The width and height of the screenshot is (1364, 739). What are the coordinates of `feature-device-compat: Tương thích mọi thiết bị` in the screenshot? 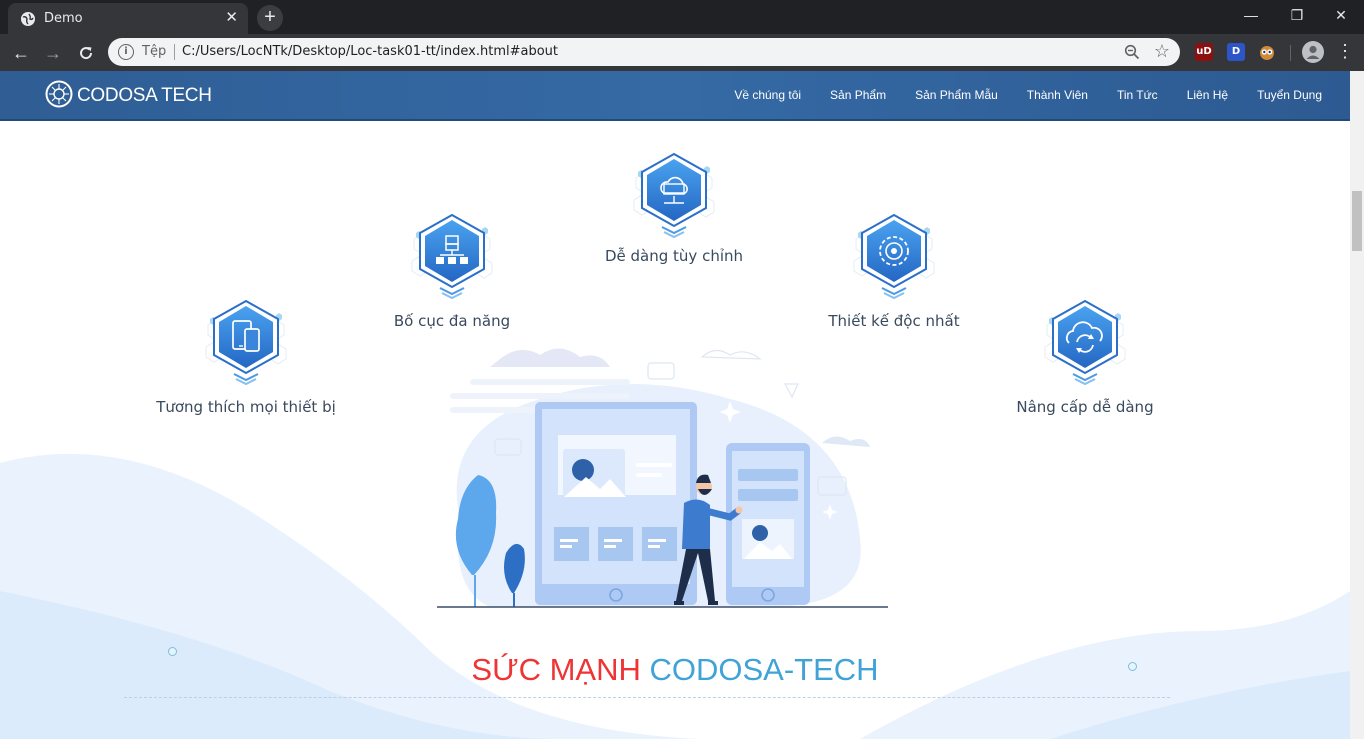 It's located at (246, 356).